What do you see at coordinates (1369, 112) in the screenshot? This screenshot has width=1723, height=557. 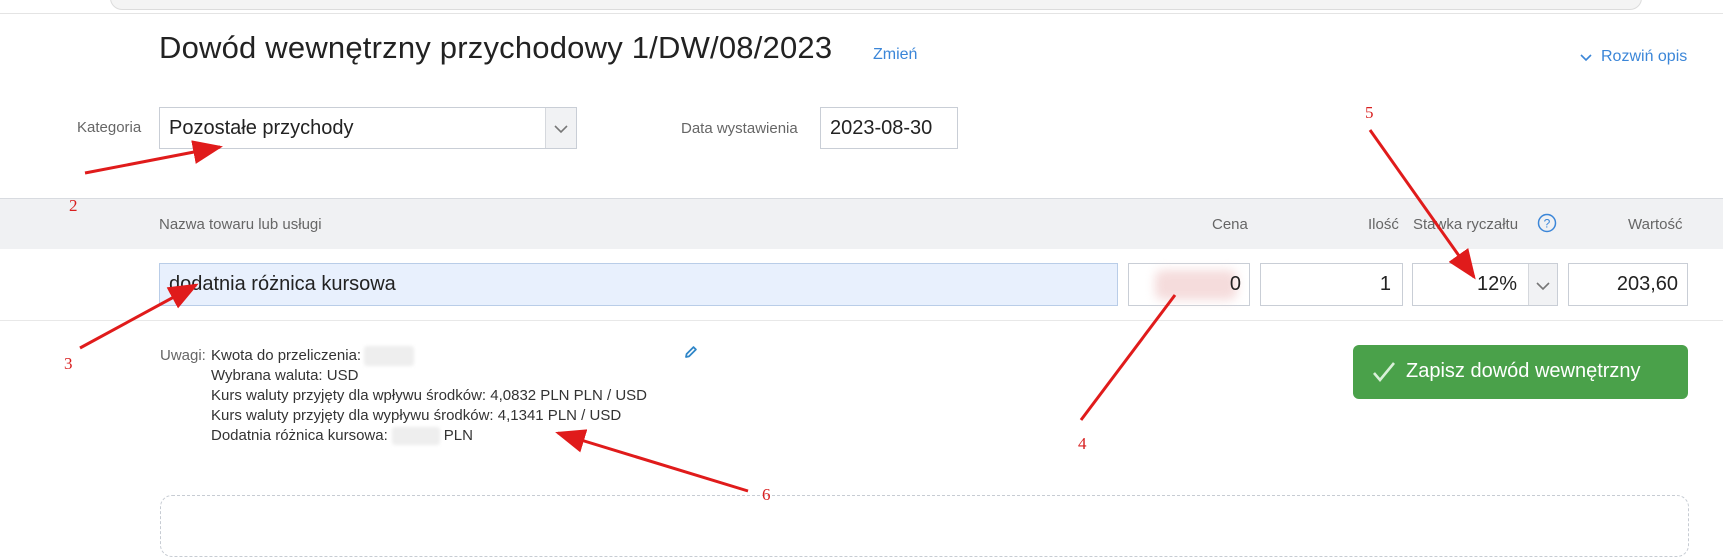 I see `annotation-label-5: 5` at bounding box center [1369, 112].